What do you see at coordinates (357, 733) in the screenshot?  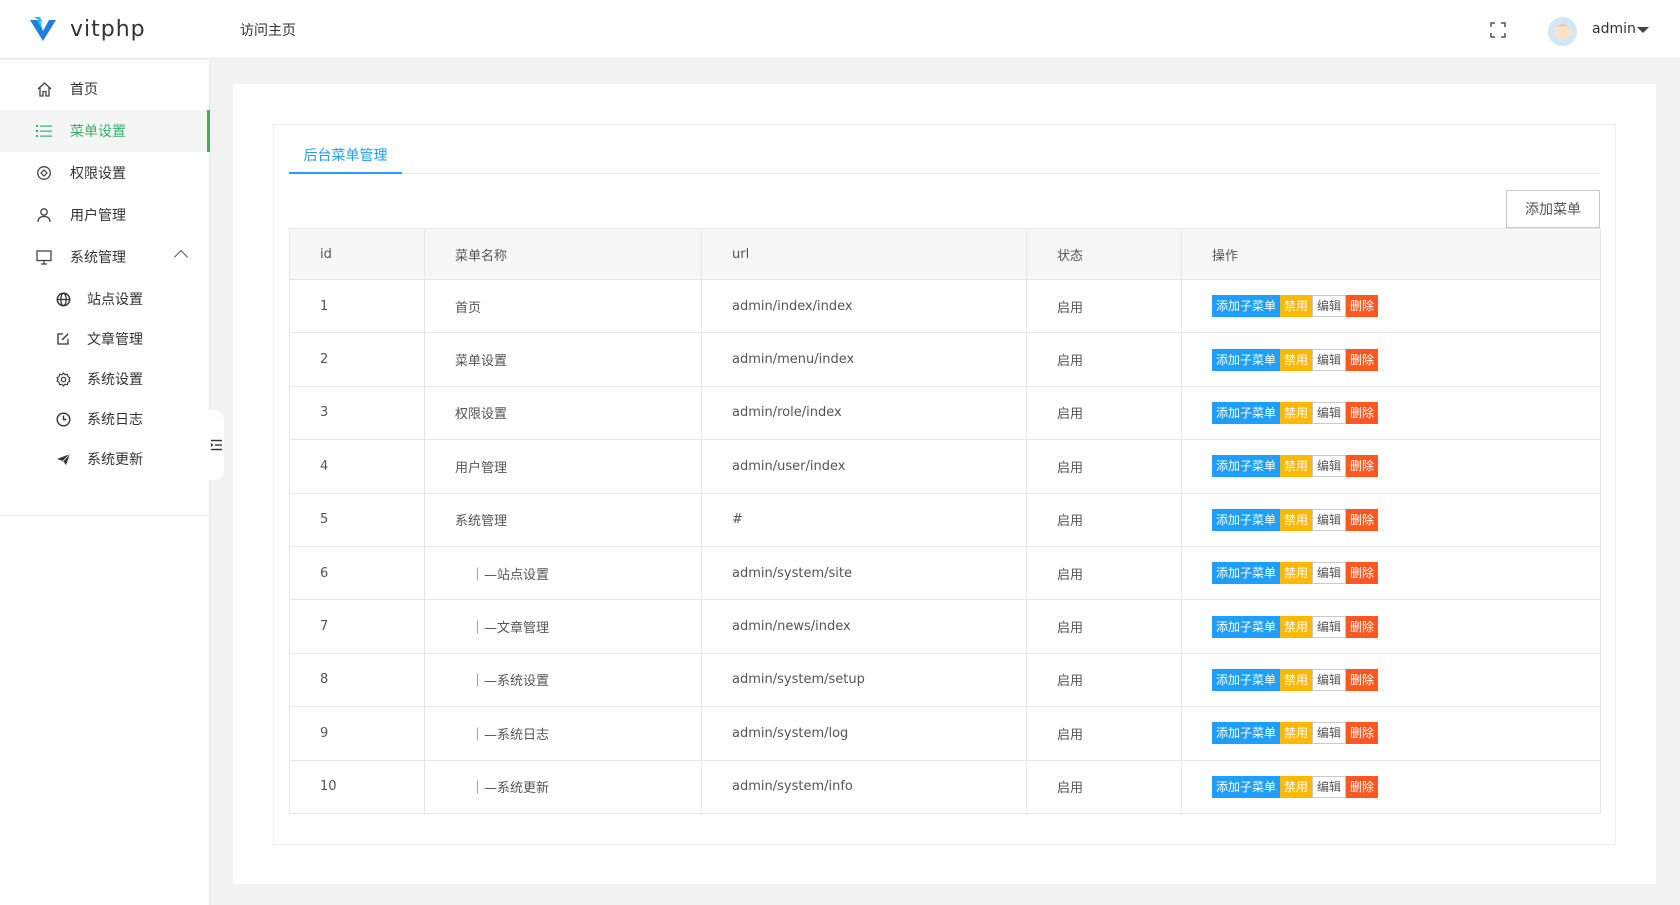 I see `cell-id: 9` at bounding box center [357, 733].